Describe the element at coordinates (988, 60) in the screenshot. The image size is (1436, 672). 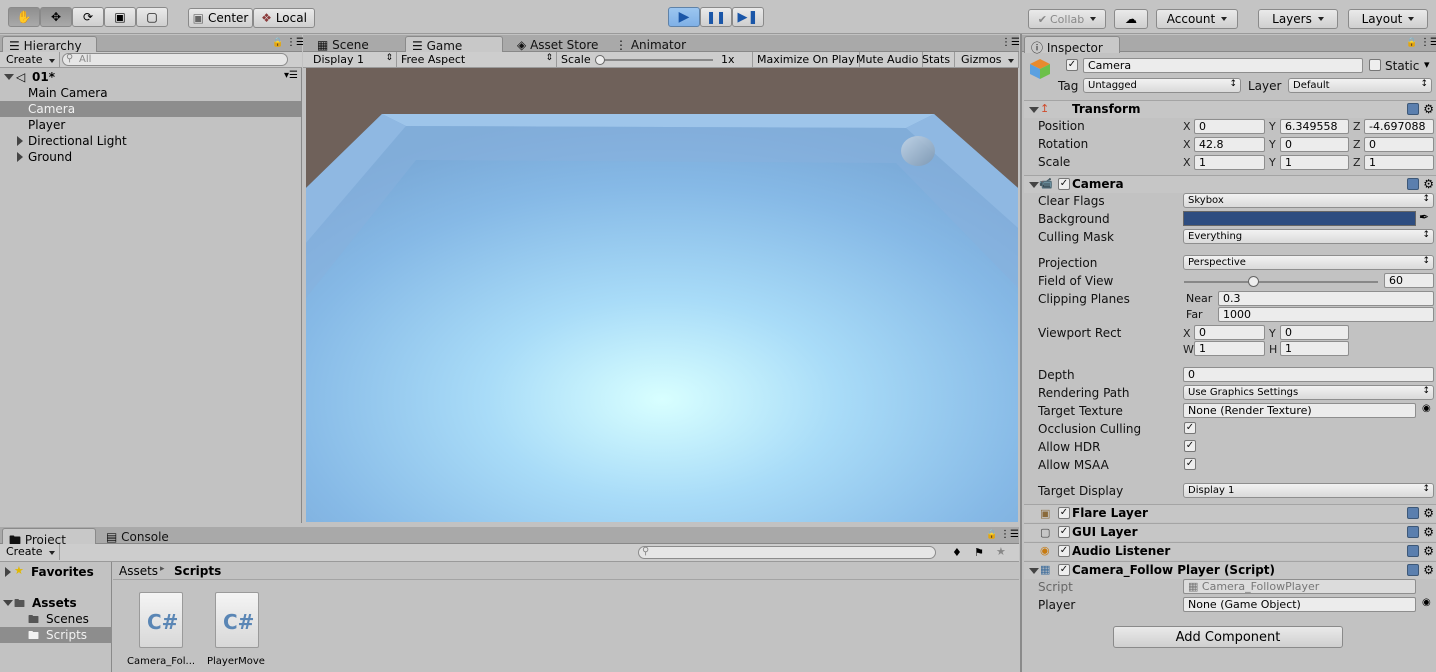
I see `gizmos-dropdown: Gizmos` at that location.